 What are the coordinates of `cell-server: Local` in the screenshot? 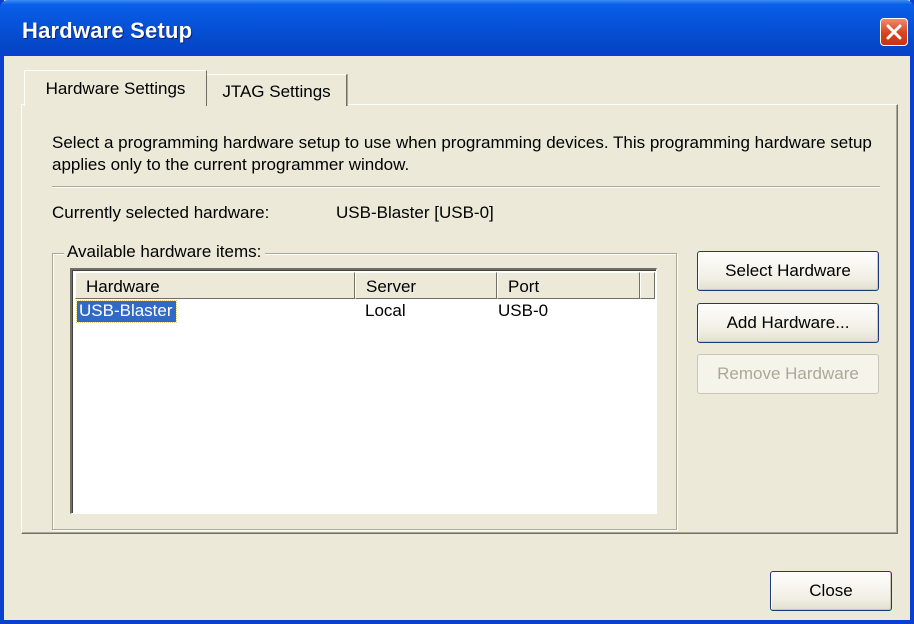 It's located at (385, 310).